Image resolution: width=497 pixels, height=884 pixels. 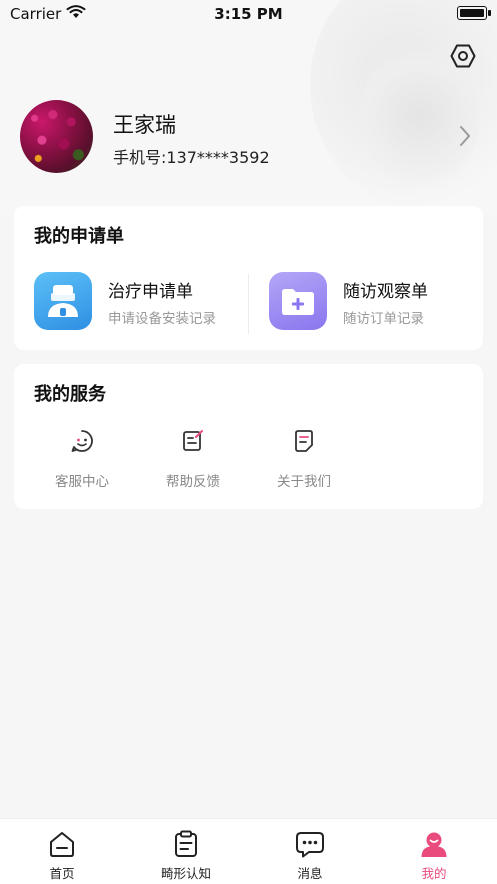 I want to click on treatment-application-title: 治疗申请单, so click(x=150, y=292).